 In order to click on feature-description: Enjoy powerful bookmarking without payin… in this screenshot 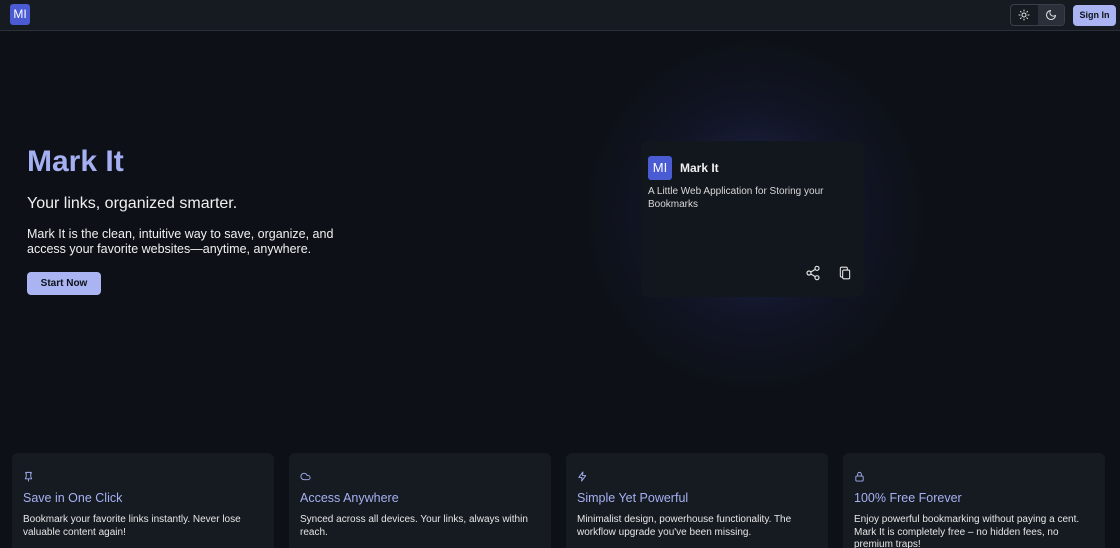, I will do `click(967, 531)`.